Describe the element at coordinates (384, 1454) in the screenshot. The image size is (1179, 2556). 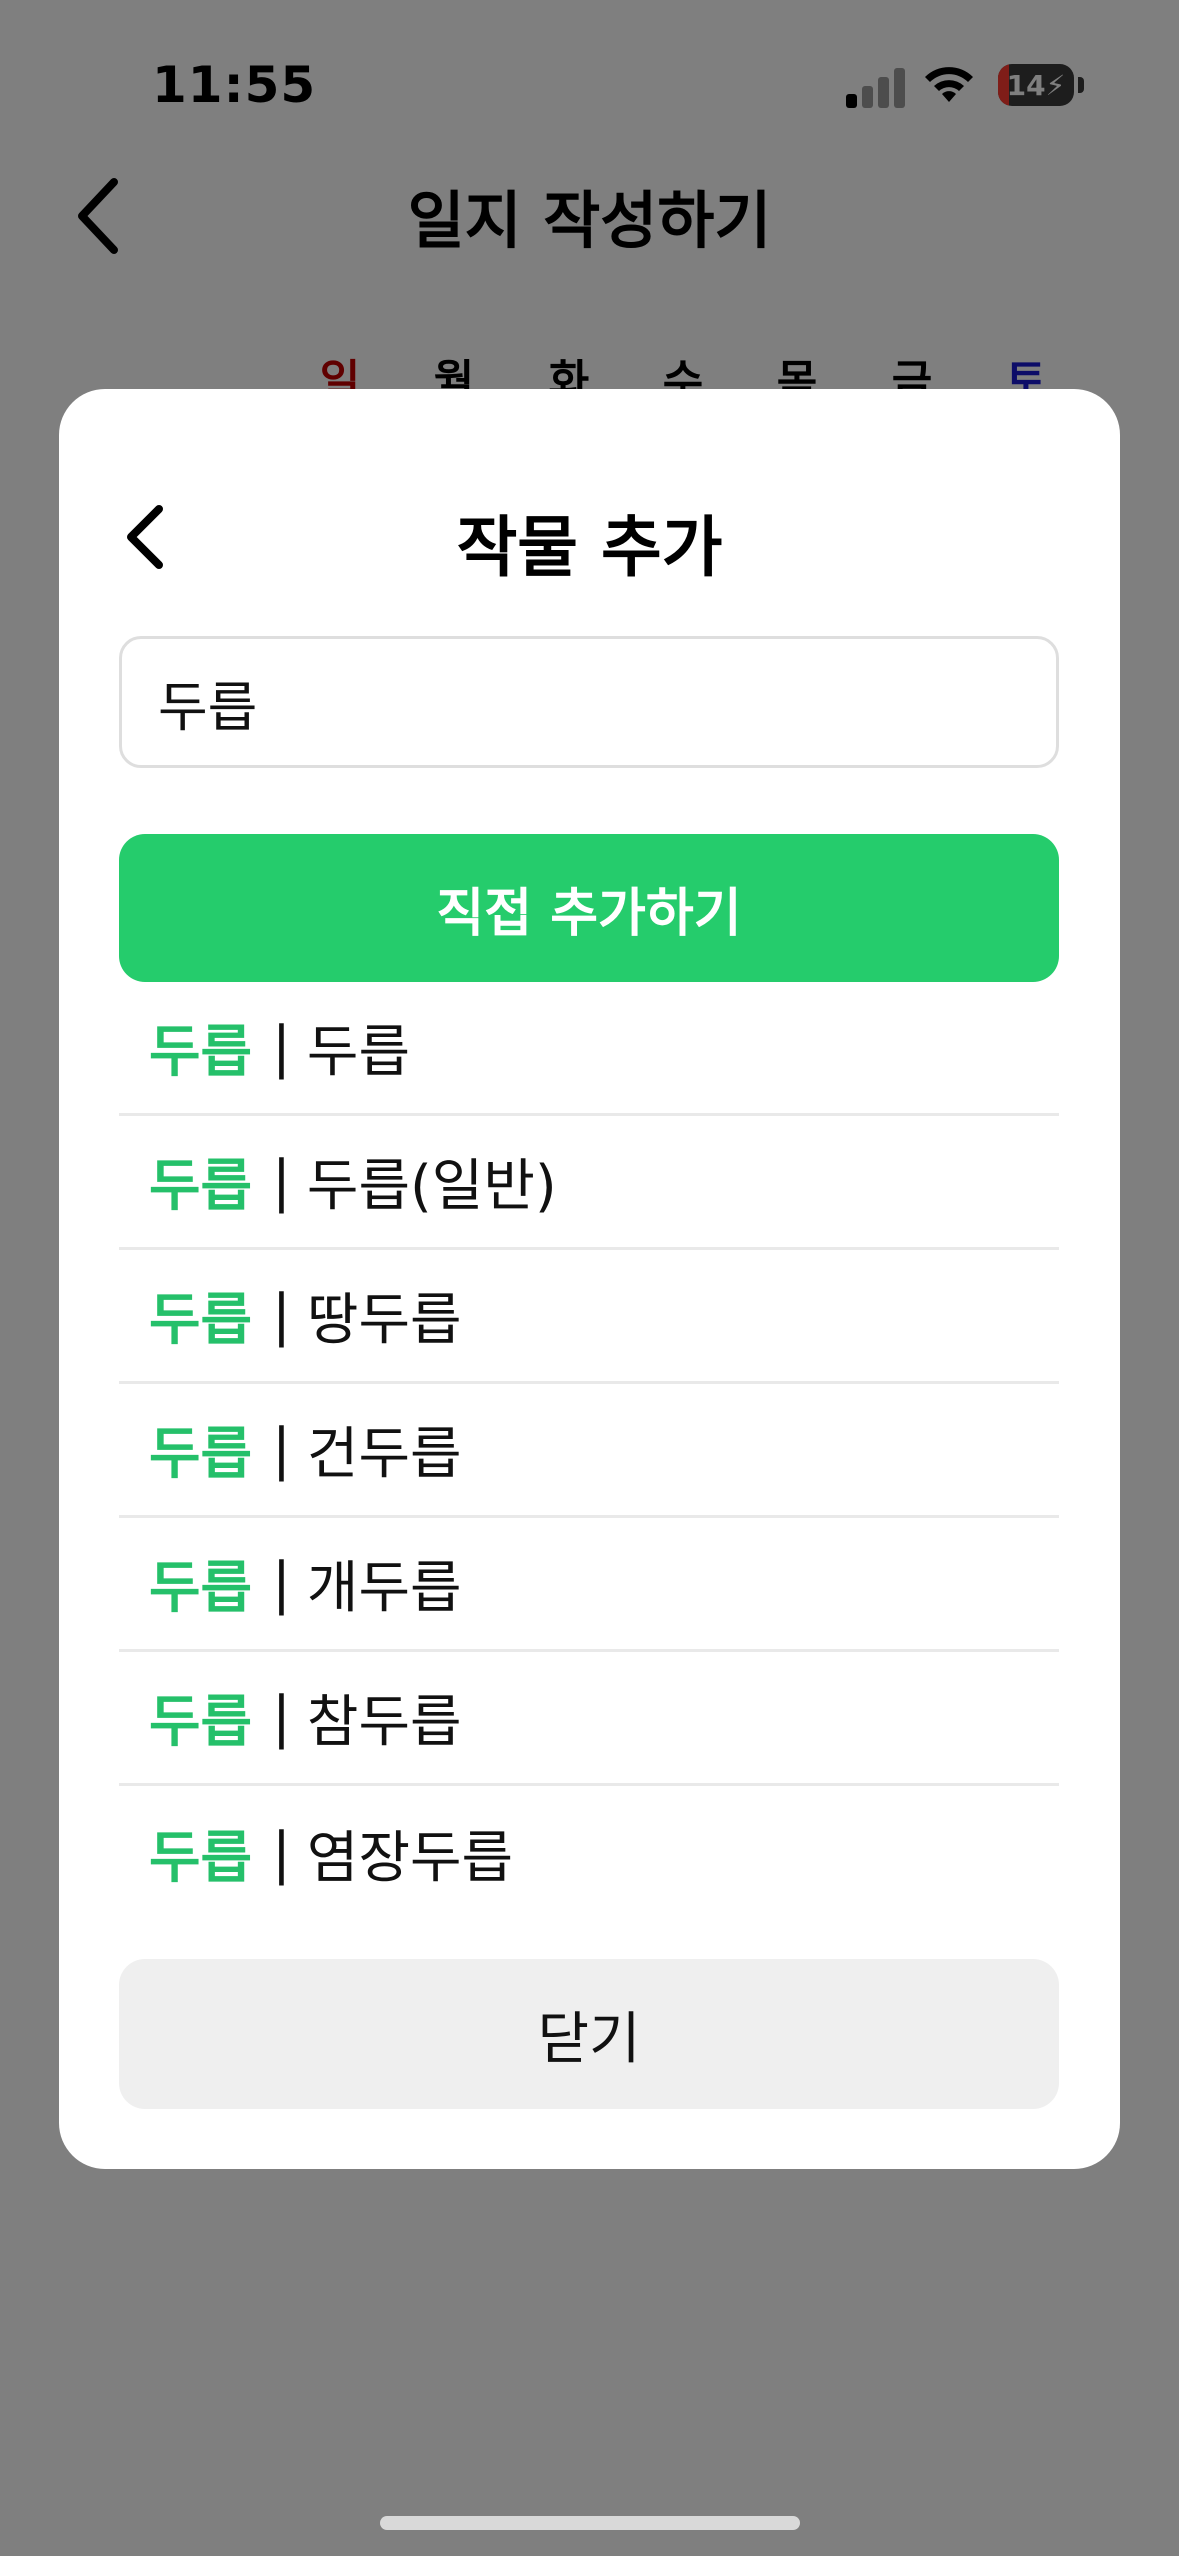
I see `result-name: 건두릅` at that location.